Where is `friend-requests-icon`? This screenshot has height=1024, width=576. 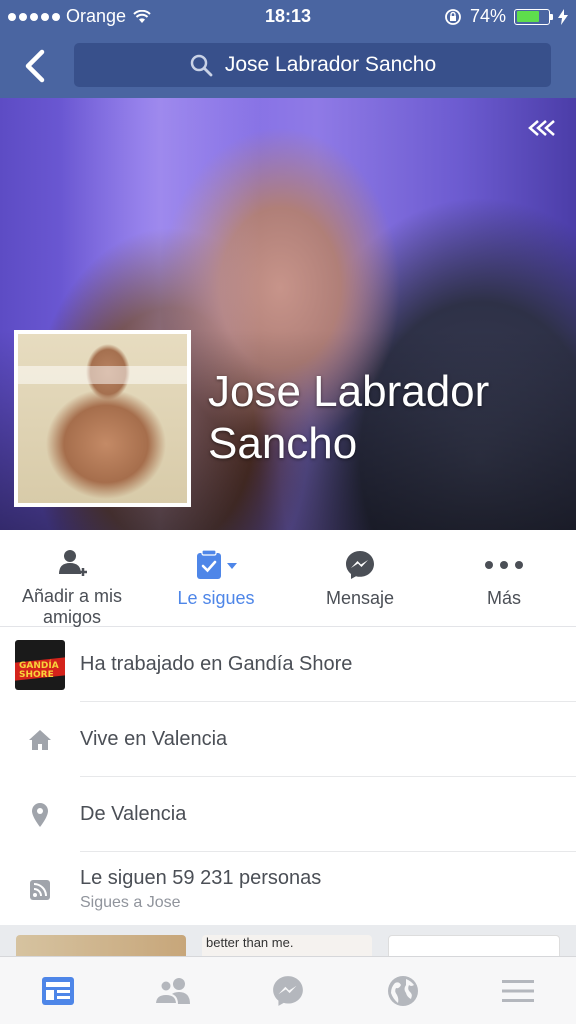 friend-requests-icon is located at coordinates (171, 991).